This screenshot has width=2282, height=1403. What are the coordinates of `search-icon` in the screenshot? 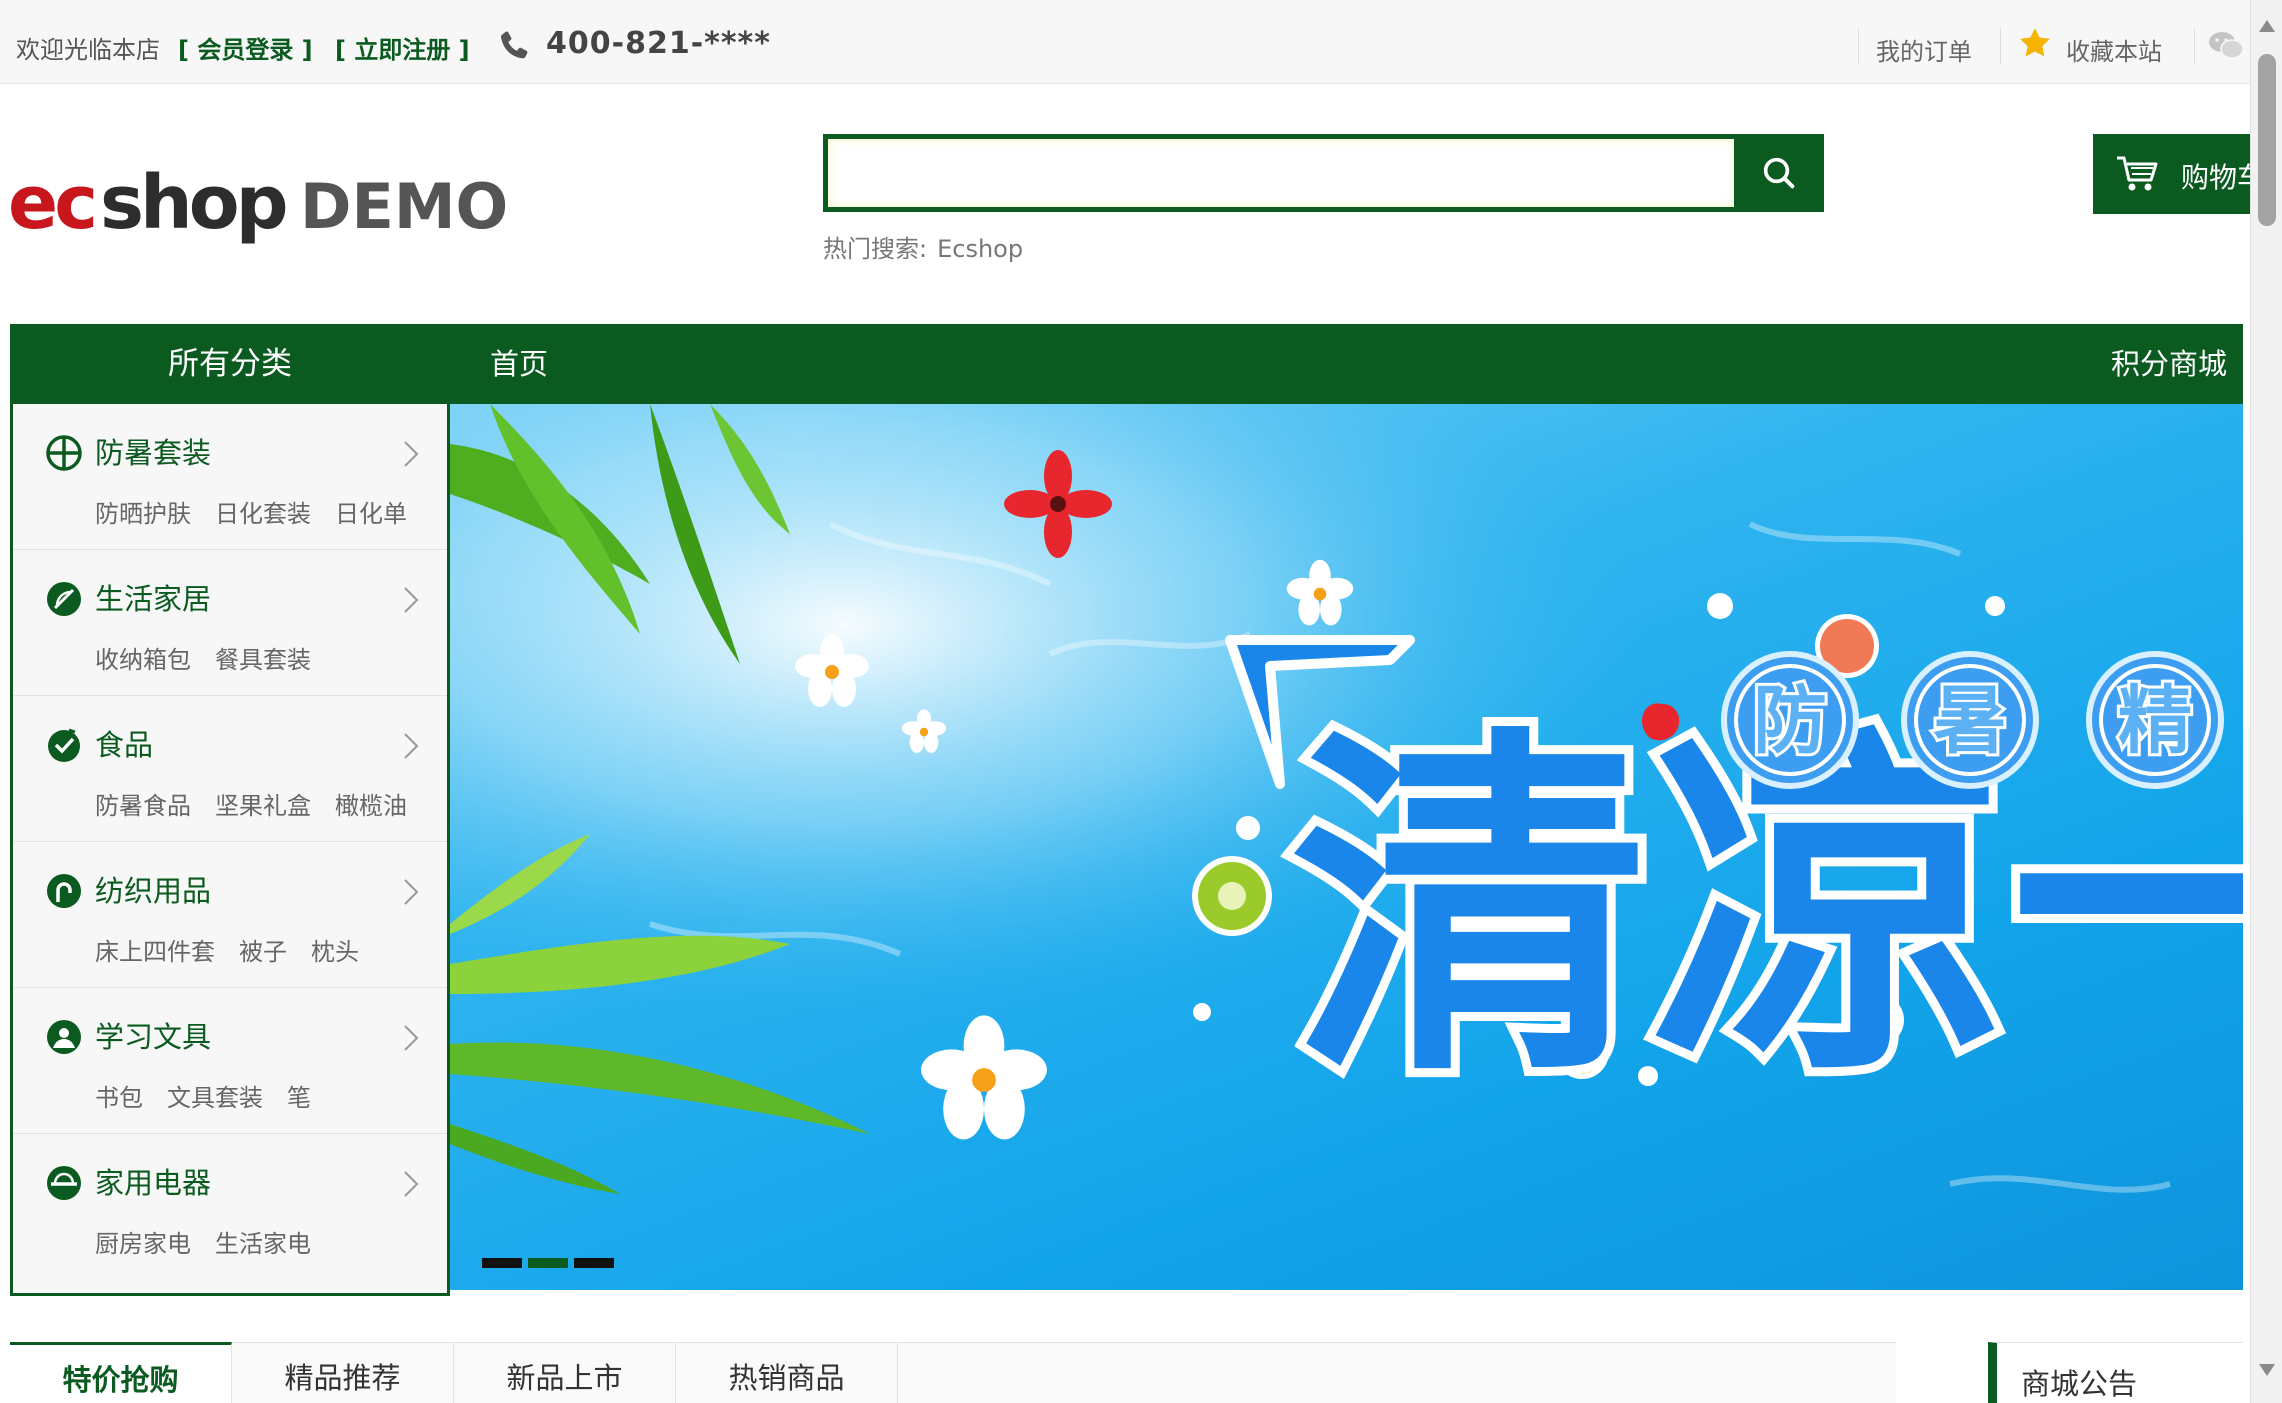 It's located at (1779, 173).